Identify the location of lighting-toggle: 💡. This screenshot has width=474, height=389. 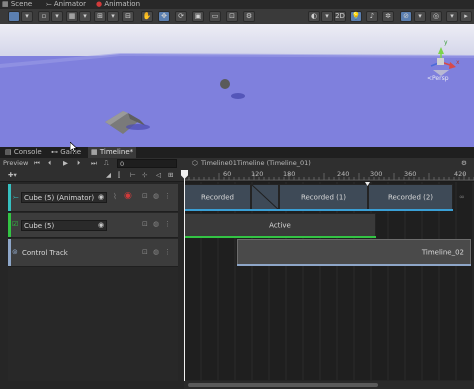
(356, 16).